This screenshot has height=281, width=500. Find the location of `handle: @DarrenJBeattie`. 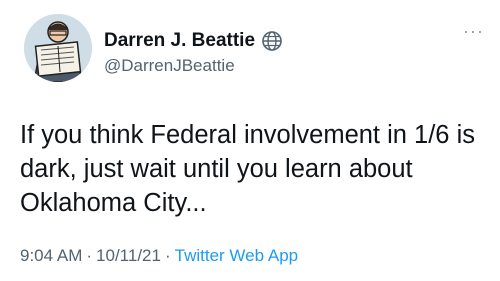

handle: @DarrenJBeattie is located at coordinates (169, 66).